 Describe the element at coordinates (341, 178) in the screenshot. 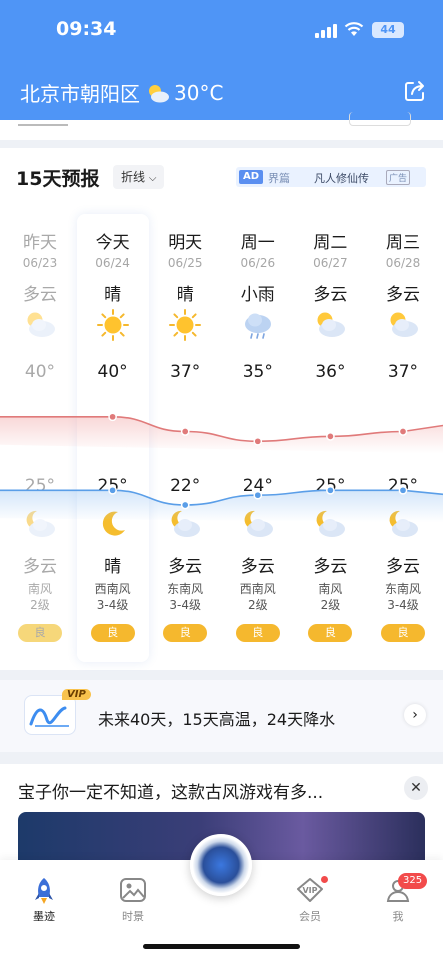

I see `ad-text-2: 凡人修仙传` at that location.